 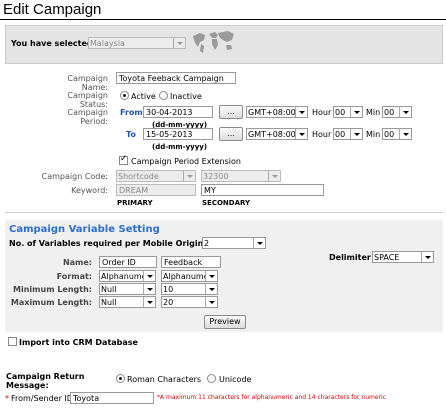 What do you see at coordinates (143, 96) in the screenshot?
I see `status-active-label: Active` at bounding box center [143, 96].